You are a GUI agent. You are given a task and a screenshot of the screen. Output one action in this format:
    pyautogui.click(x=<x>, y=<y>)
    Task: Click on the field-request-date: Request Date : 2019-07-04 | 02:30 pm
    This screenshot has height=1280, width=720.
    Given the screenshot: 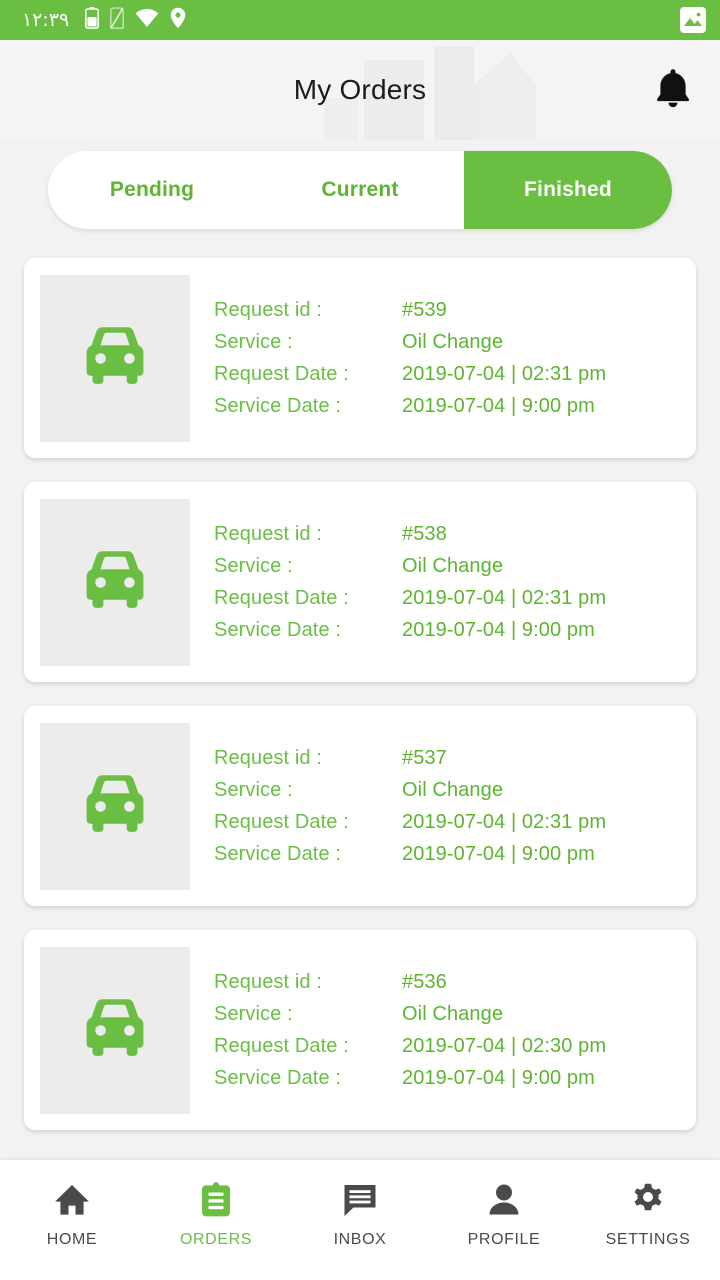 What is the action you would take?
    pyautogui.click(x=447, y=1046)
    